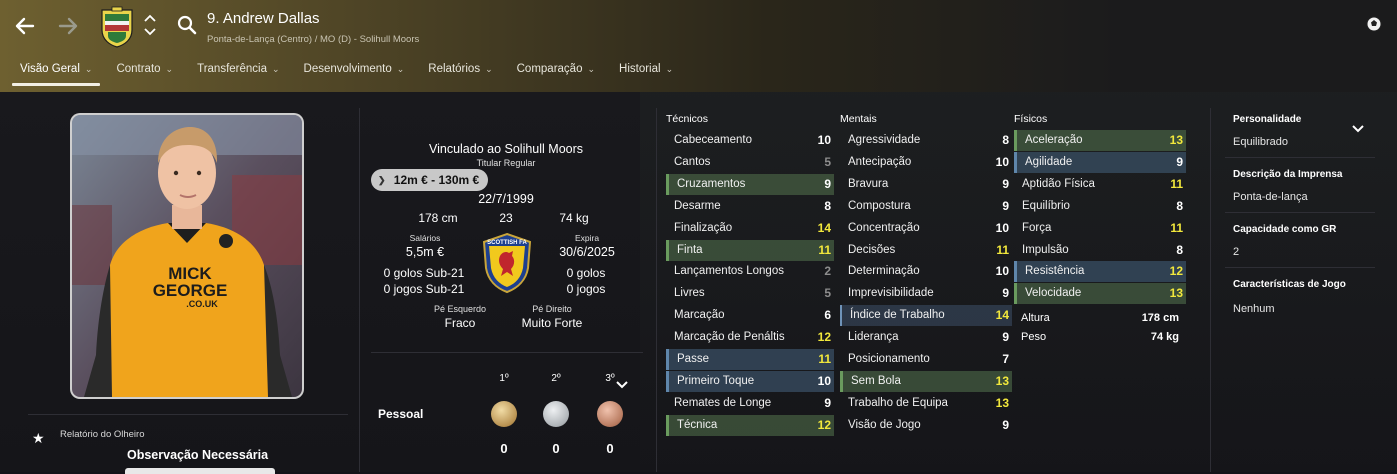 This screenshot has width=1397, height=474. Describe the element at coordinates (460, 72) in the screenshot. I see `tab-relatorios: Relatórios ⌄` at that location.